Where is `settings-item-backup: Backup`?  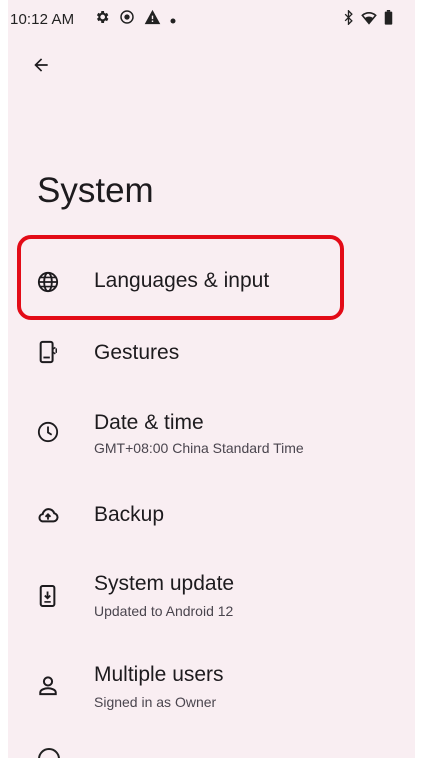
settings-item-backup: Backup is located at coordinates (211, 517).